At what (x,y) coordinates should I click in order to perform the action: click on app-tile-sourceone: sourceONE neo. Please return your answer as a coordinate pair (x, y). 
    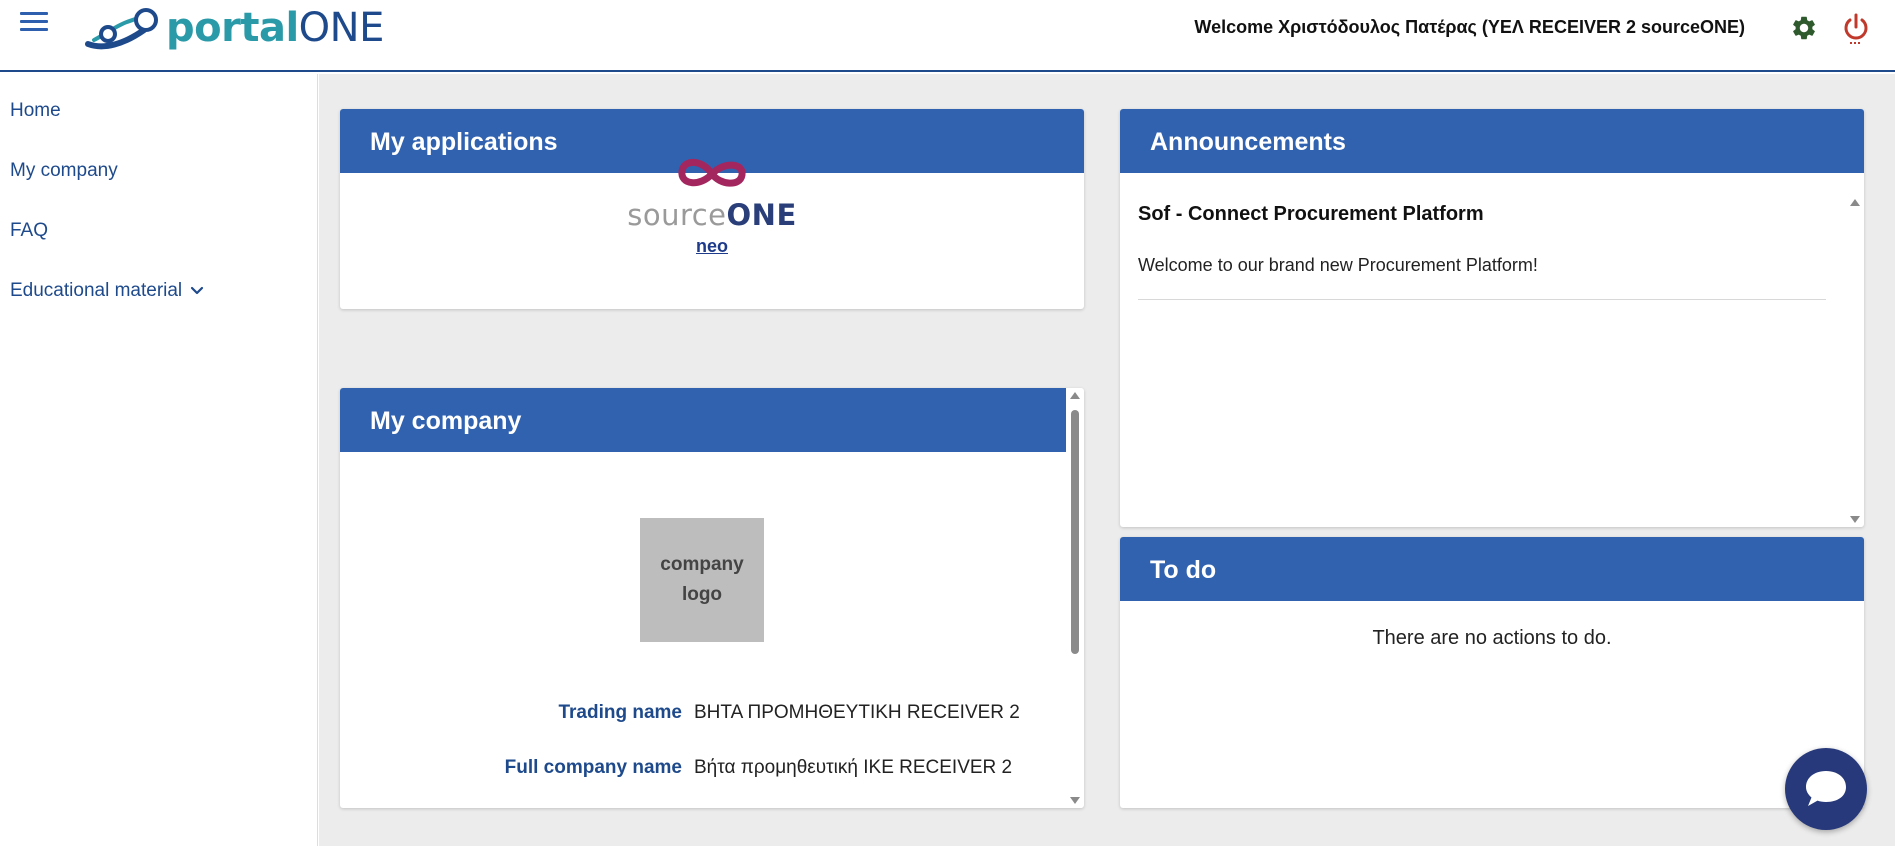
    Looking at the image, I should click on (712, 205).